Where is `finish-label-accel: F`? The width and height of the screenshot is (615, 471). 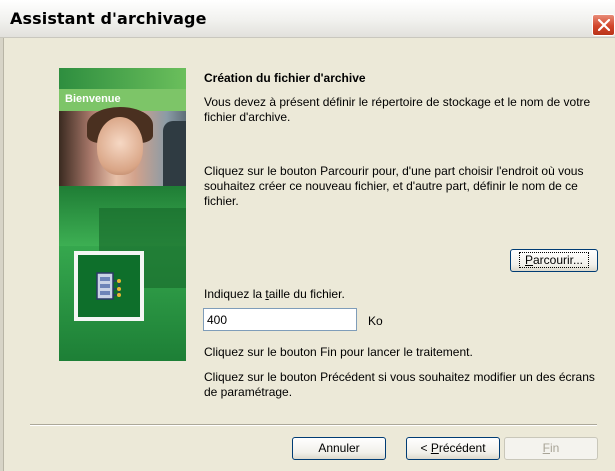 finish-label-accel: F is located at coordinates (546, 448).